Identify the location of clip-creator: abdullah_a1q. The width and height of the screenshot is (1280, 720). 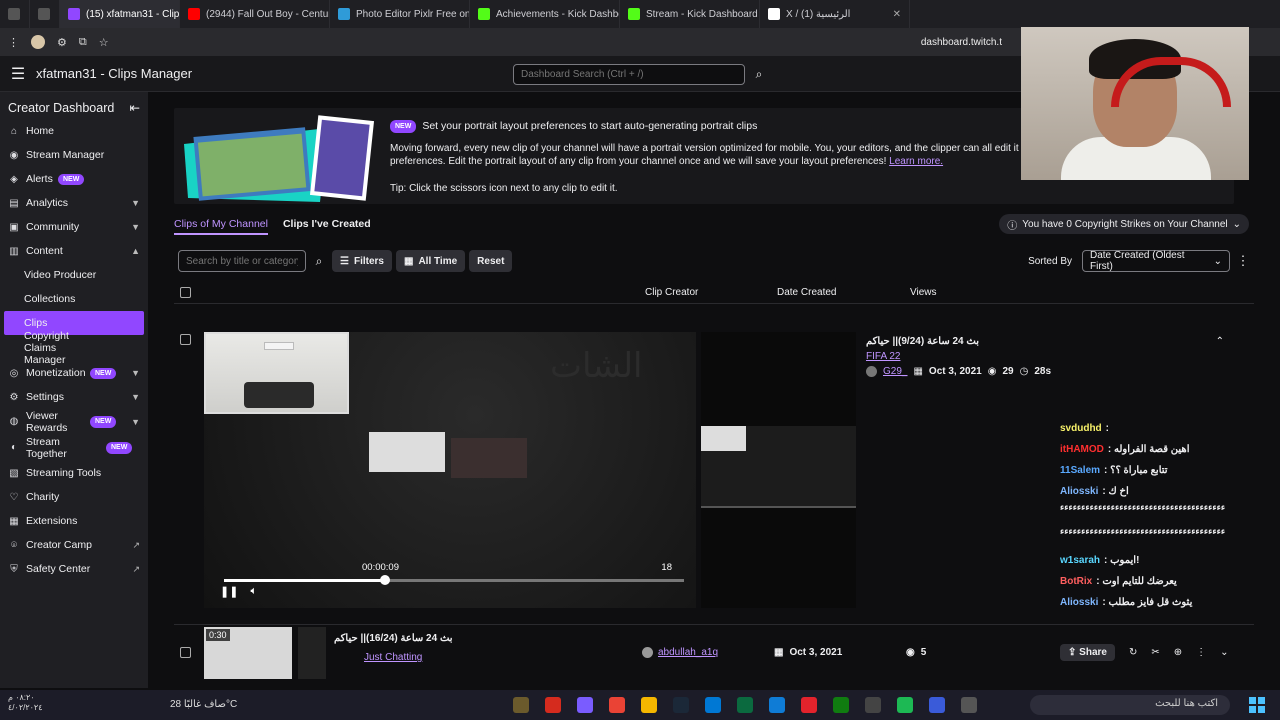
(680, 652).